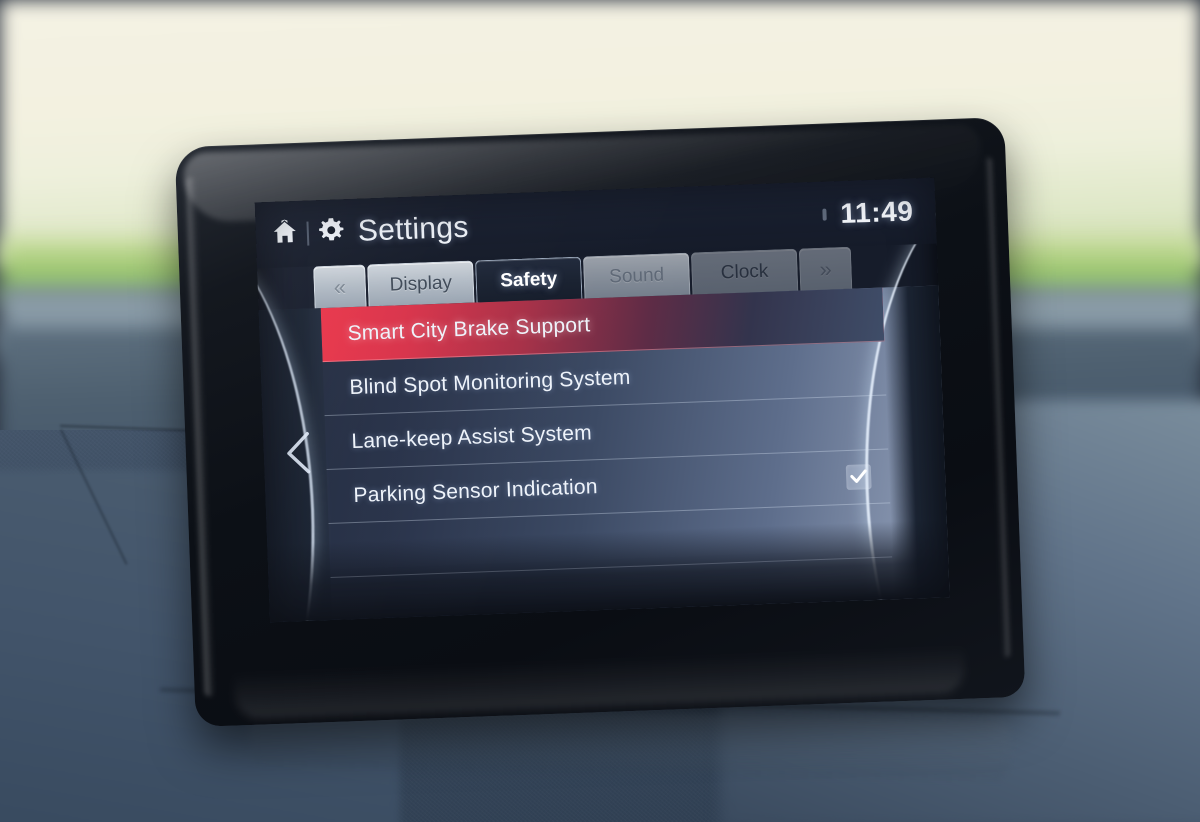 The image size is (1200, 822). Describe the element at coordinates (858, 477) in the screenshot. I see `checkbox-checked` at that location.